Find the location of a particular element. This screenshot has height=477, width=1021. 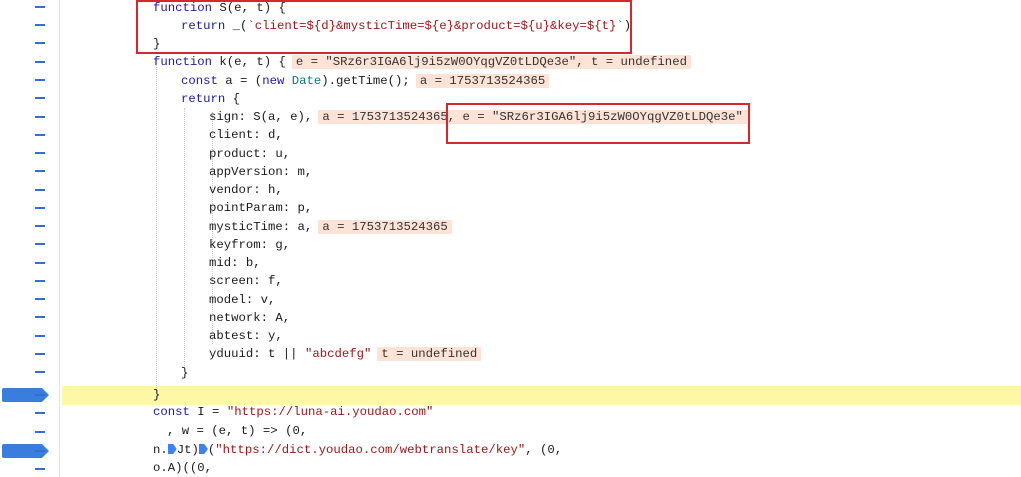

code-token: mid: b, is located at coordinates (235, 263).